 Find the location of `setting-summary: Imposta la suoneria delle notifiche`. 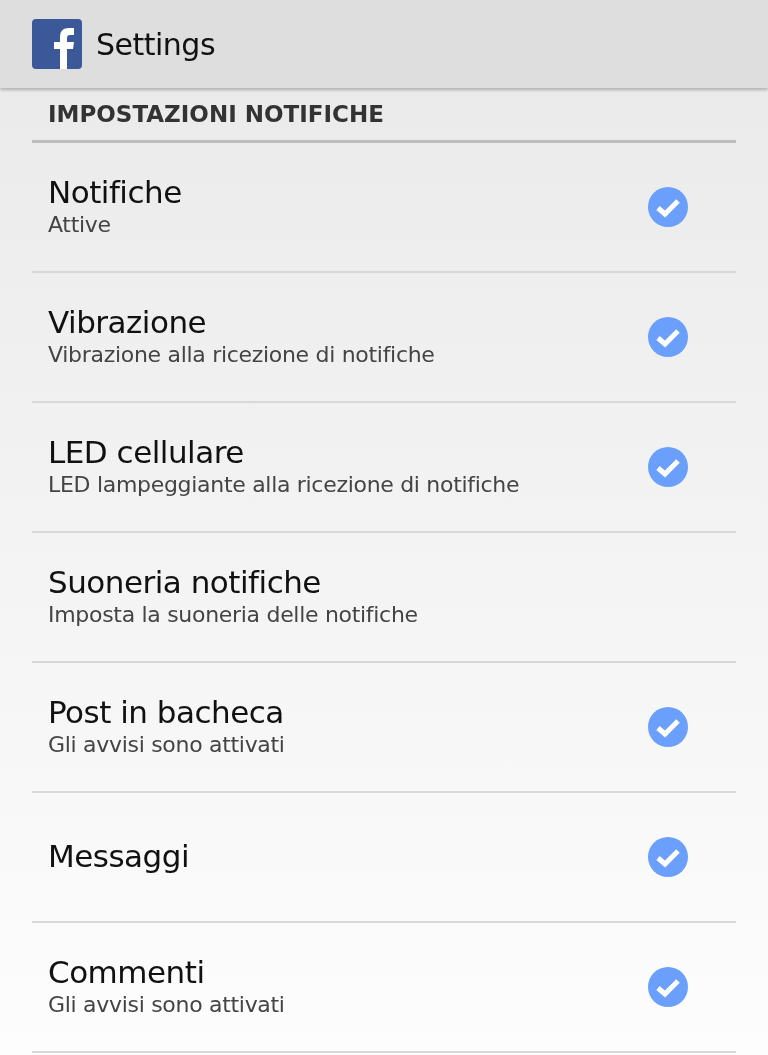

setting-summary: Imposta la suoneria delle notifiche is located at coordinates (233, 615).